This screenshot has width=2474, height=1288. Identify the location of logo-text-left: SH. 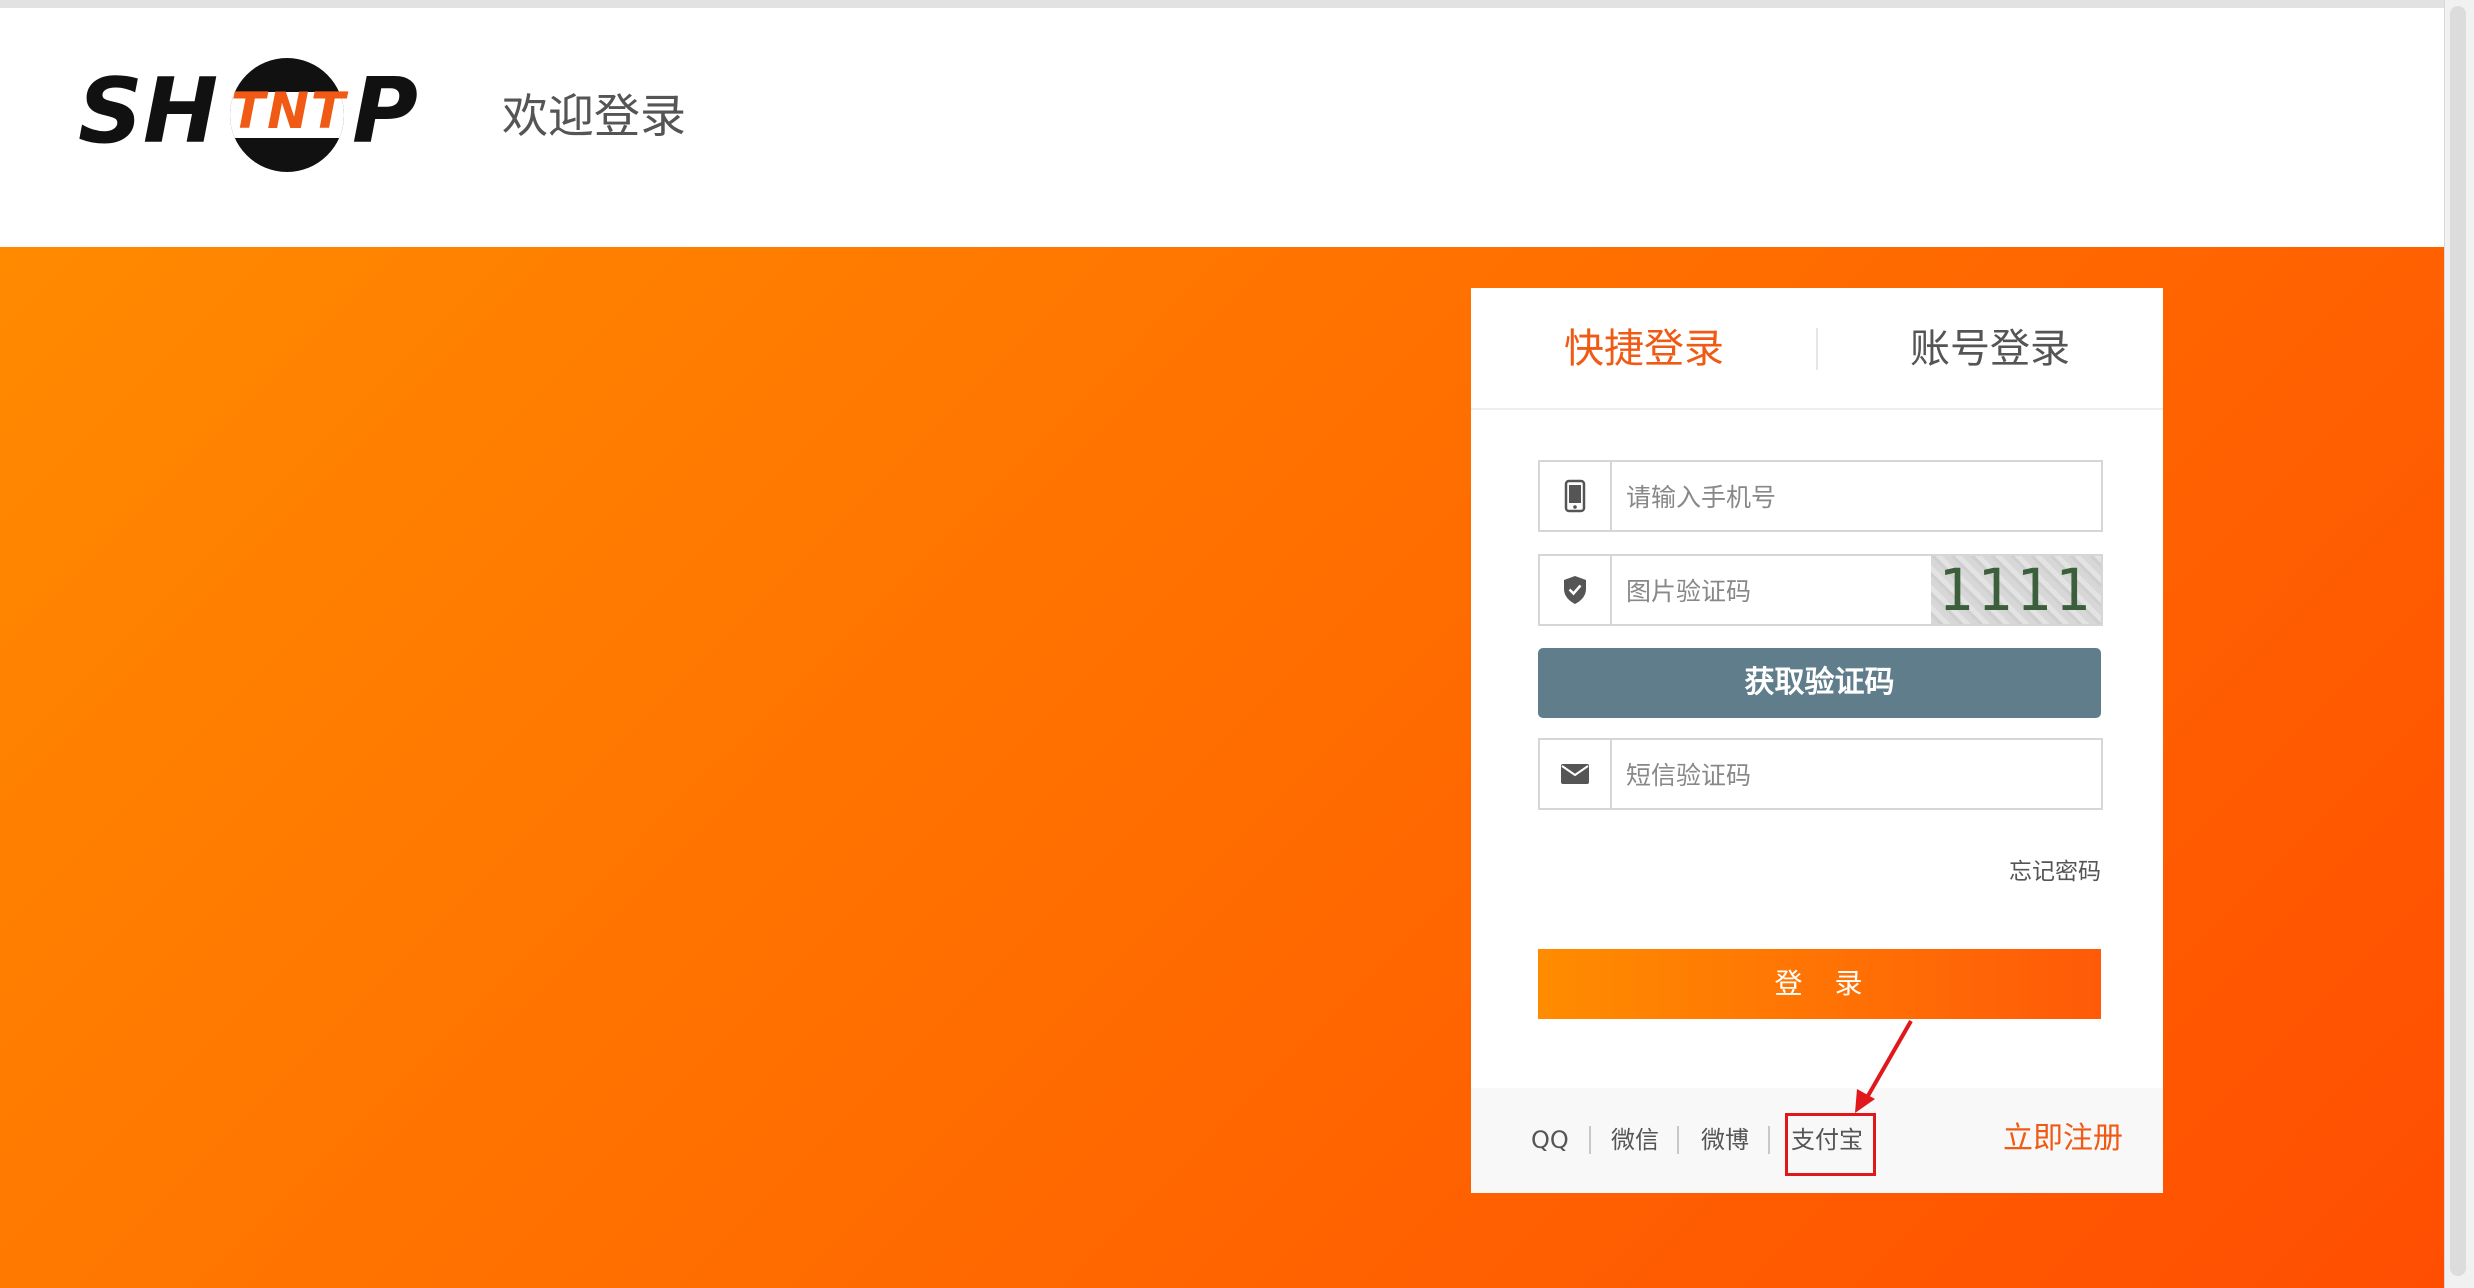
(148, 111).